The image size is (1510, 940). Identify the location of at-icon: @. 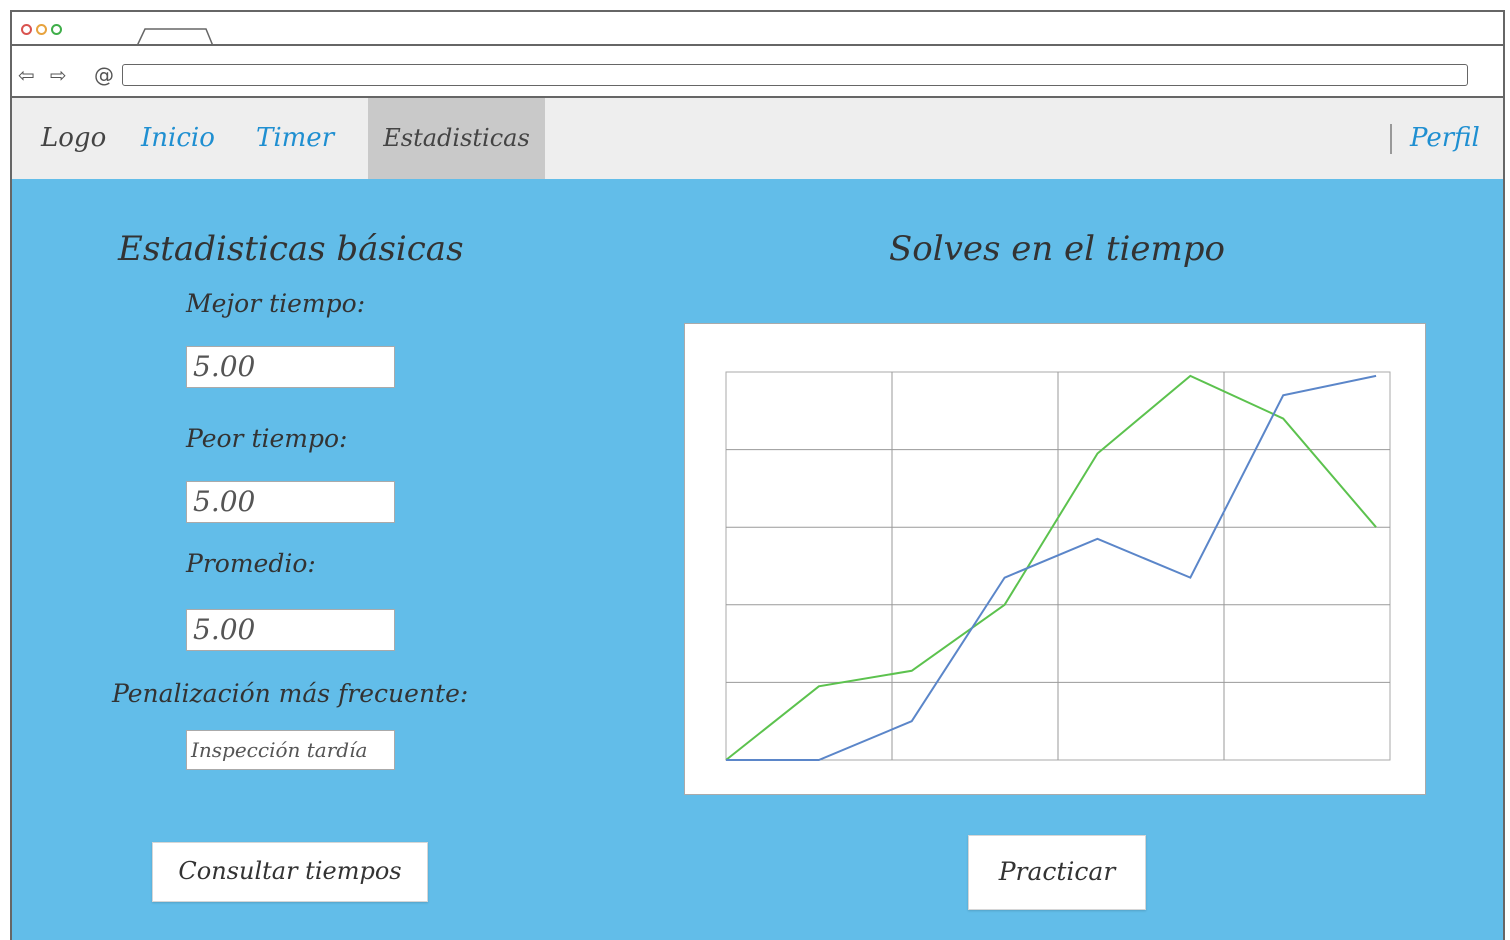
(104, 75).